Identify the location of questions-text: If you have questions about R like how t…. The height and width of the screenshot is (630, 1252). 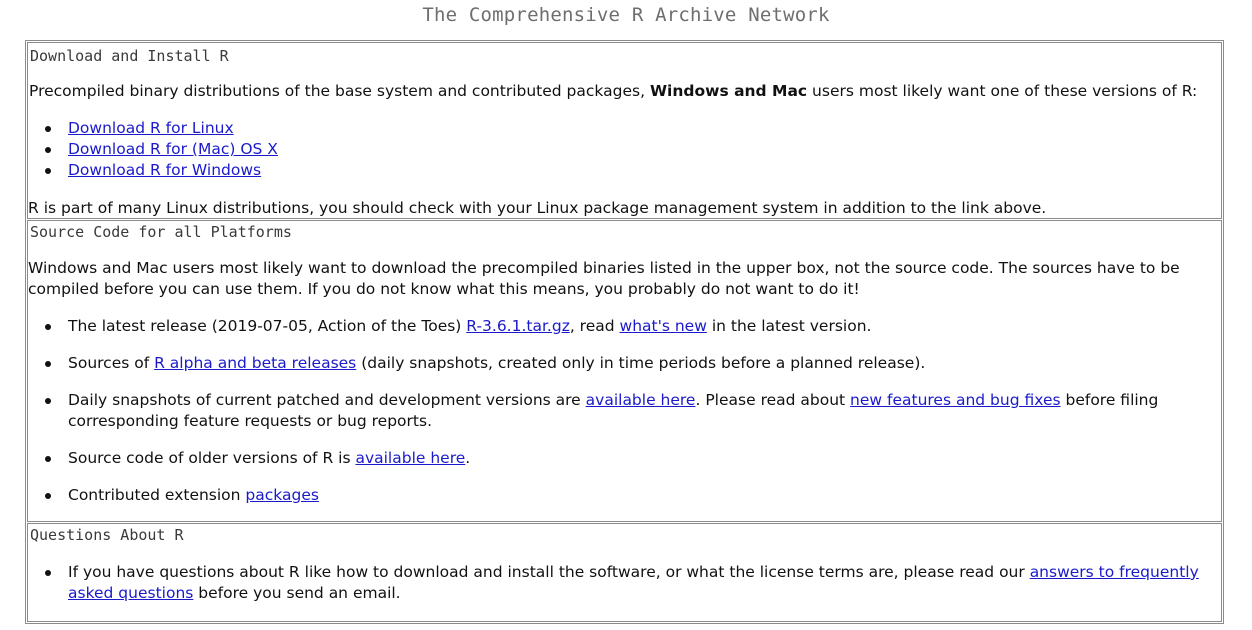
(549, 572).